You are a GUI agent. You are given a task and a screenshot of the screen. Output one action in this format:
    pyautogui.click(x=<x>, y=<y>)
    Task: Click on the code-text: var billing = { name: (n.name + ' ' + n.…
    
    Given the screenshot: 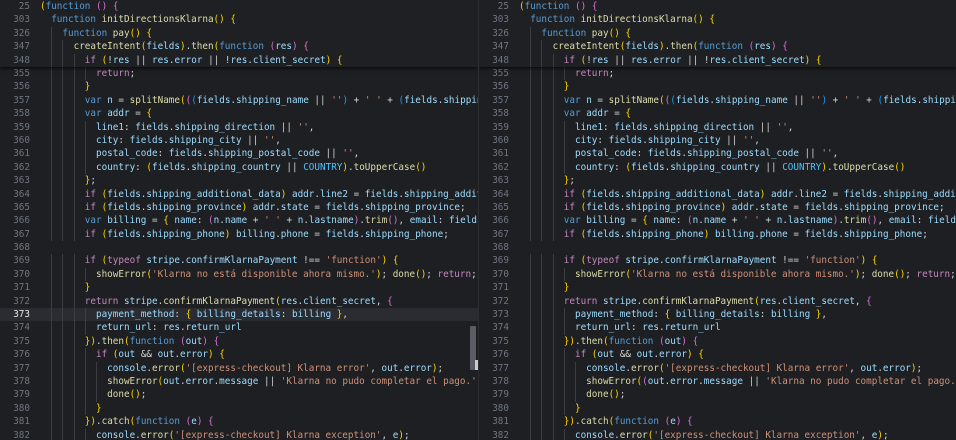 What is the action you would take?
    pyautogui.click(x=259, y=220)
    